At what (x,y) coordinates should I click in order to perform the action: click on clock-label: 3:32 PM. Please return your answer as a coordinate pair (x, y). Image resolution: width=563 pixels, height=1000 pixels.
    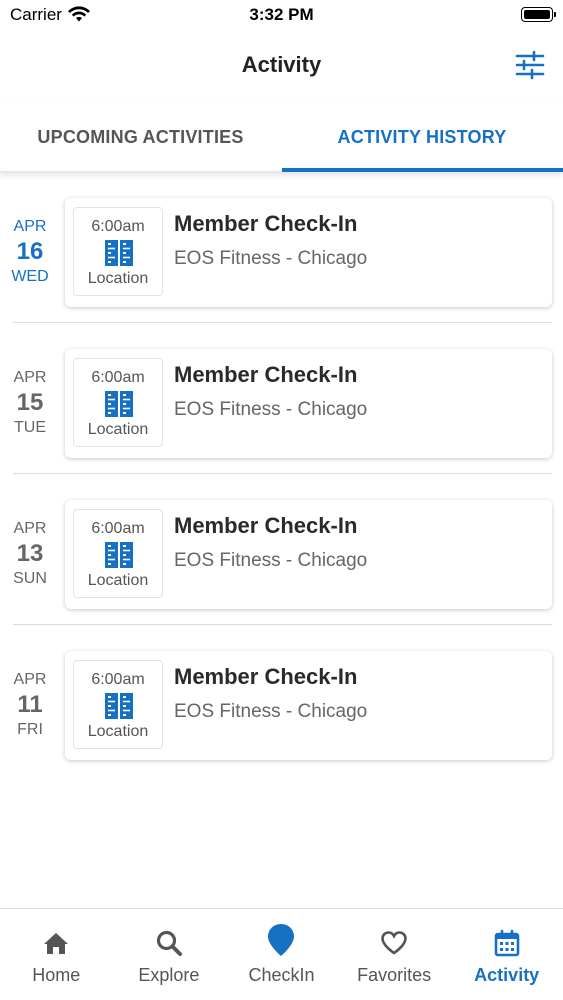
    Looking at the image, I should click on (281, 14).